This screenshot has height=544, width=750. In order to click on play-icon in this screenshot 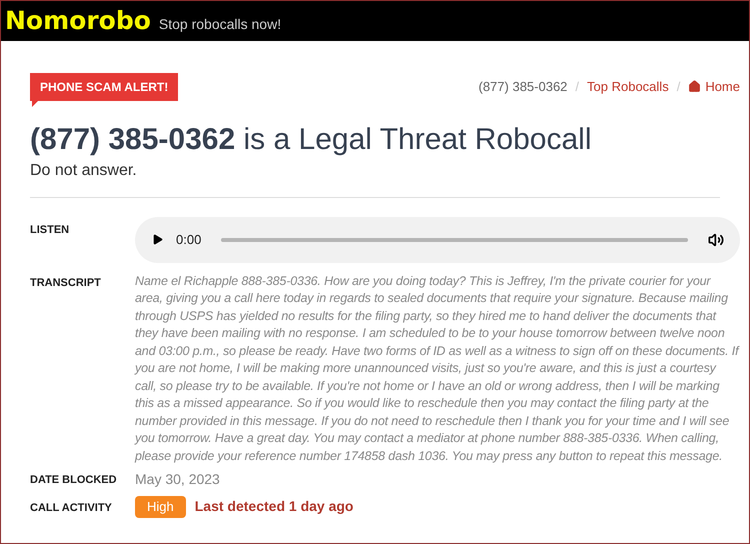, I will do `click(157, 239)`.